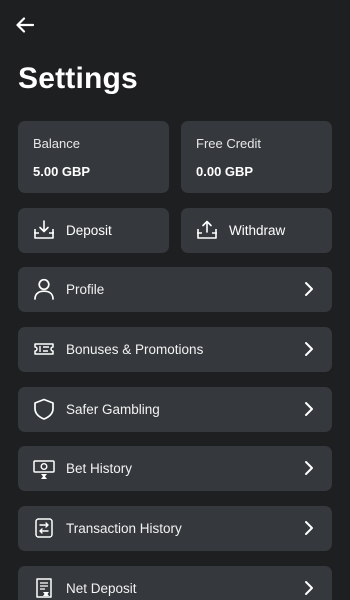 This screenshot has height=600, width=350. I want to click on shield-icon, so click(44, 409).